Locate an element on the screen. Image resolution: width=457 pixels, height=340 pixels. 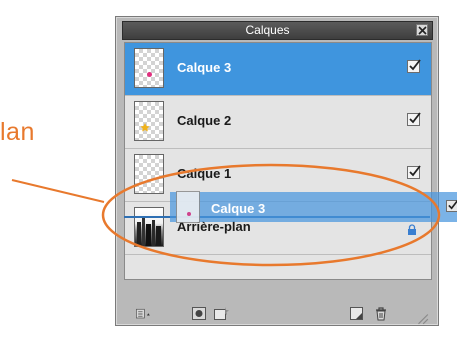
annotation-pointer-line is located at coordinates (58, 191).